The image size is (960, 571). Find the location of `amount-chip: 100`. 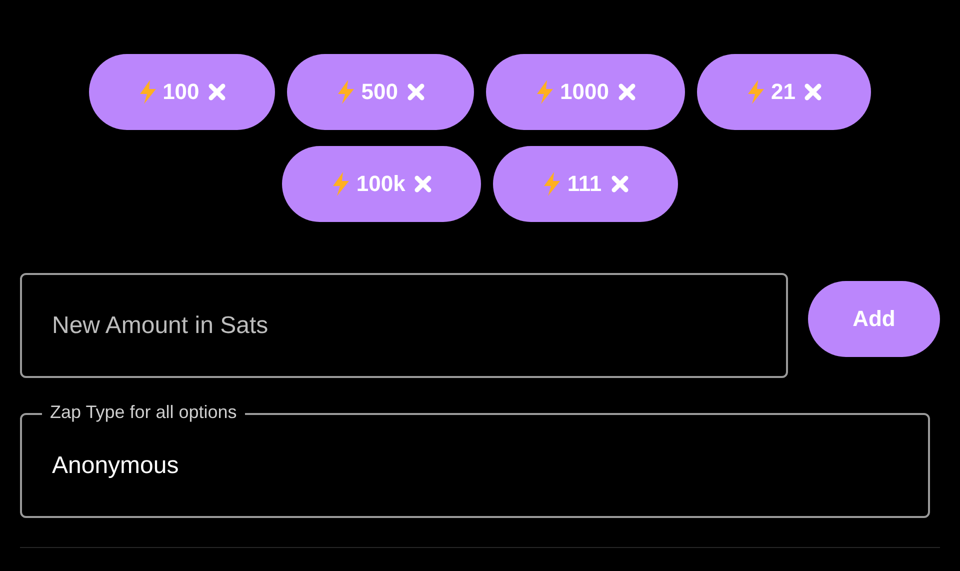

amount-chip: 100 is located at coordinates (182, 92).